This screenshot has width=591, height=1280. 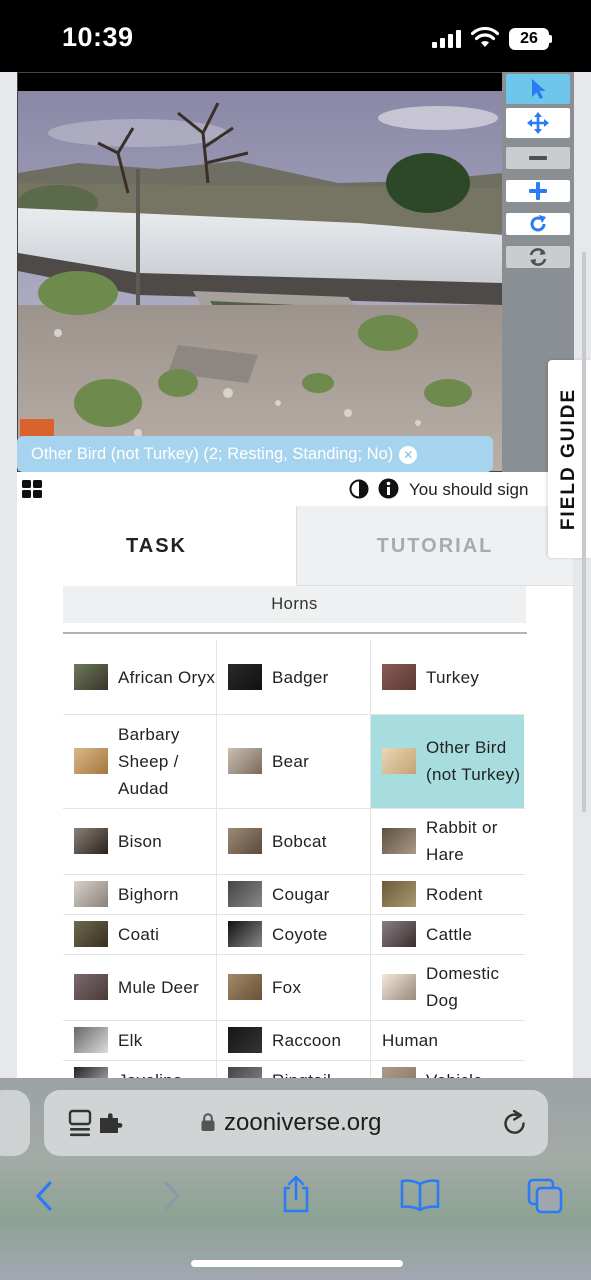 I want to click on back-icon, so click(x=44, y=1196).